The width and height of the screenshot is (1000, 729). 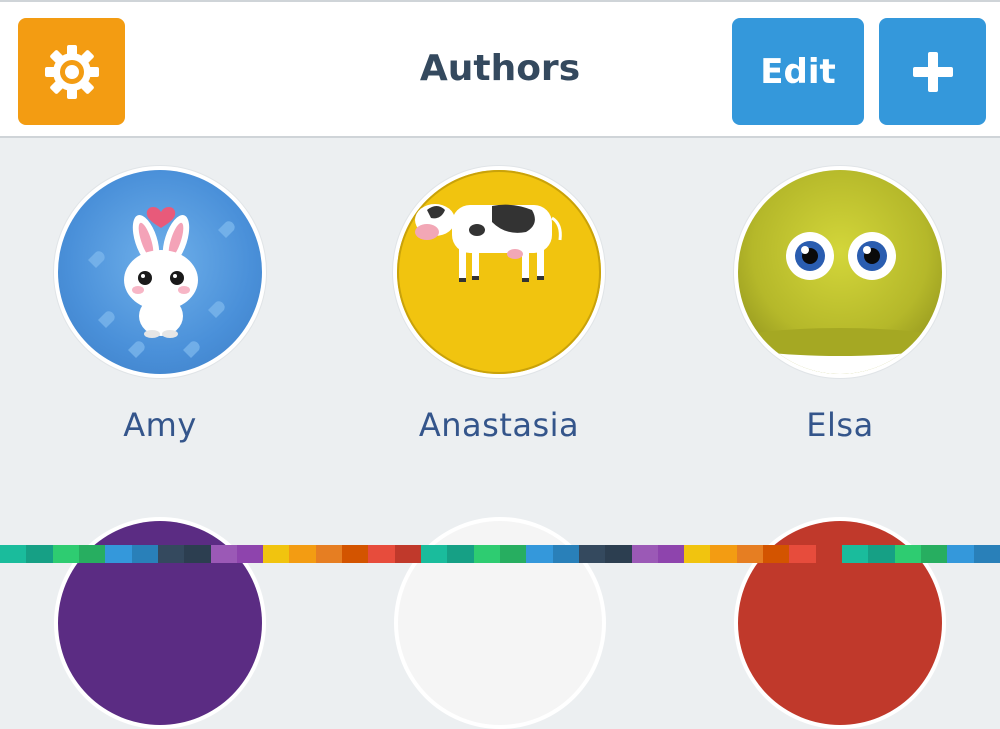 I want to click on settings-button, so click(x=71, y=71).